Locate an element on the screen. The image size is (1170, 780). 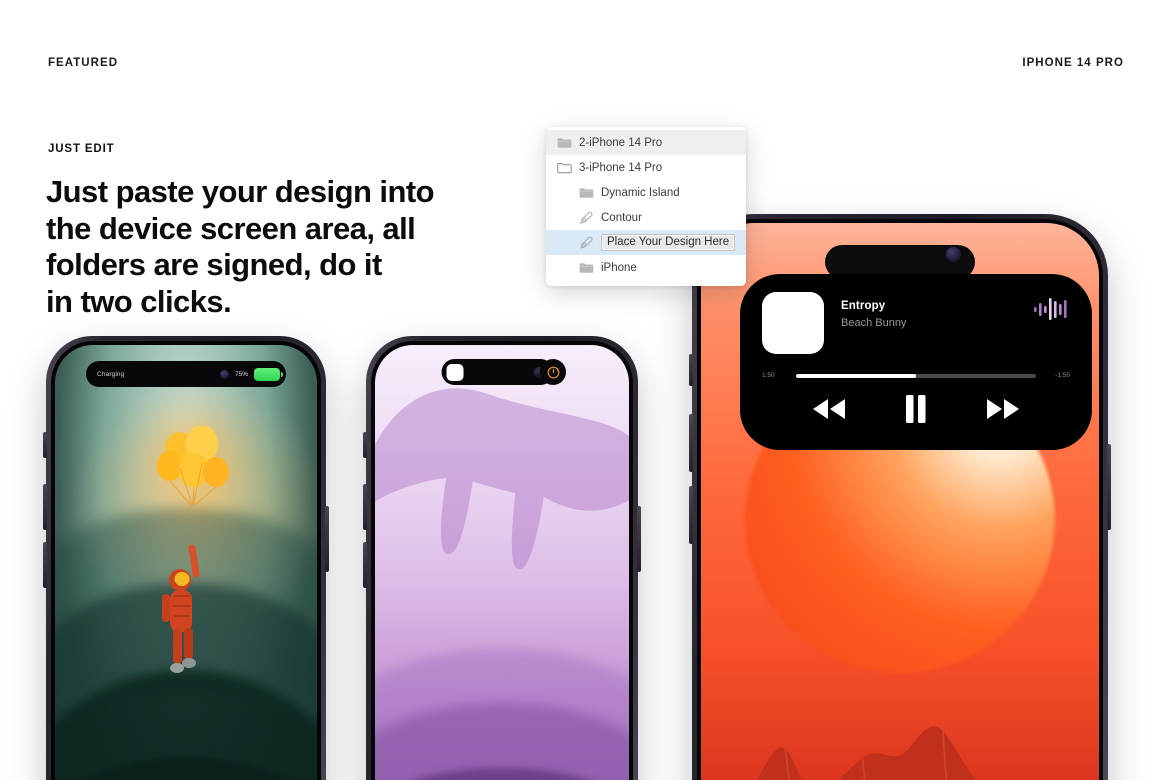
mountain-graphic is located at coordinates (867, 753).